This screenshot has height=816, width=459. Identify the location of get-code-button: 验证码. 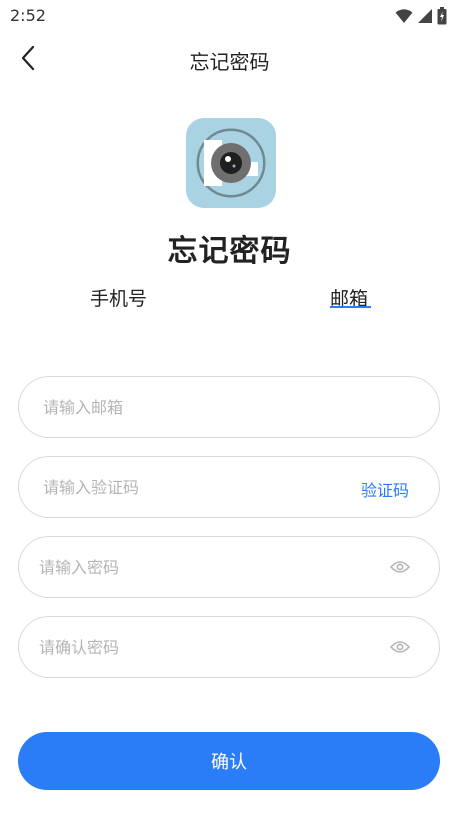
(385, 489).